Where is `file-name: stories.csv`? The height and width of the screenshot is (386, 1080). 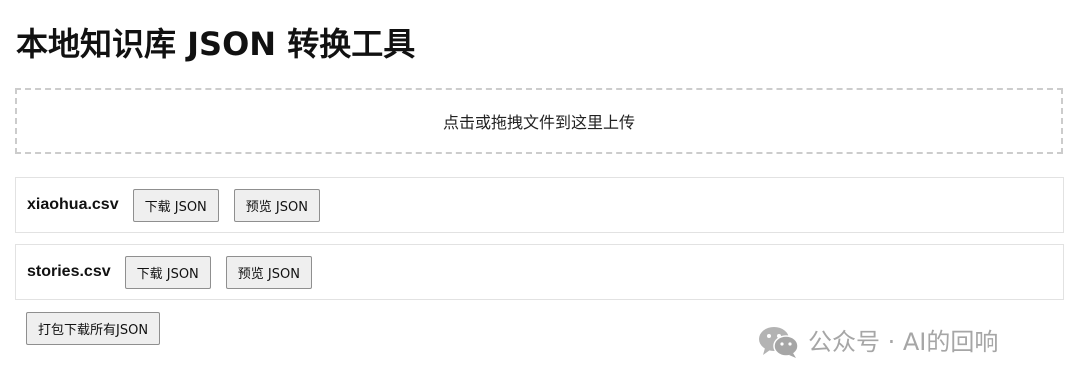
file-name: stories.csv is located at coordinates (69, 271).